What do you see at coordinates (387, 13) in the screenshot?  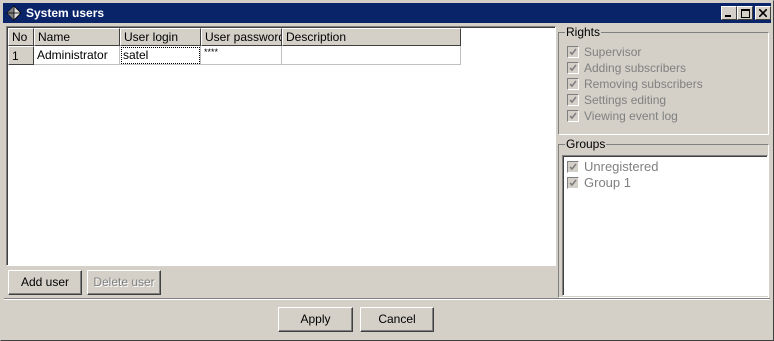 I see `title-bar: System users` at bounding box center [387, 13].